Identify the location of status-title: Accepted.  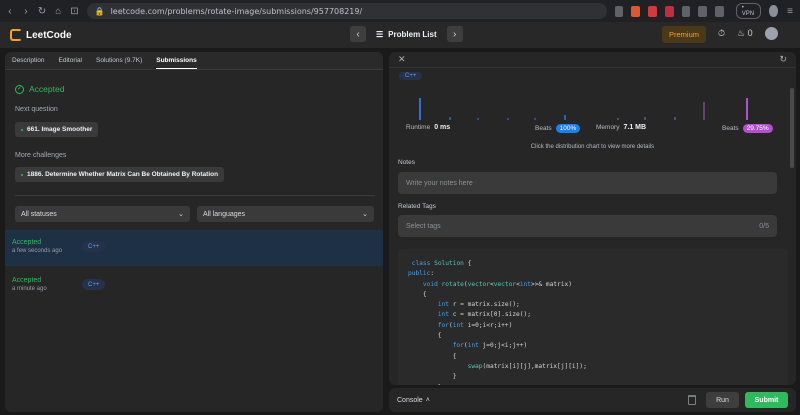
(47, 89).